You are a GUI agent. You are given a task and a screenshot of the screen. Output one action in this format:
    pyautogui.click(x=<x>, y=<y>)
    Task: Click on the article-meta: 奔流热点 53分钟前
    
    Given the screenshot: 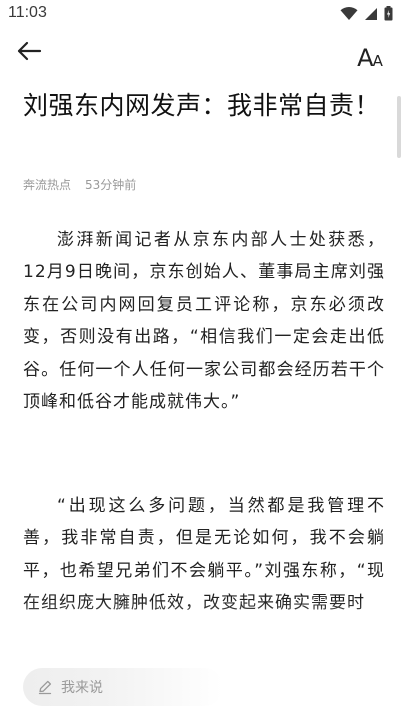 What is the action you would take?
    pyautogui.click(x=79, y=184)
    